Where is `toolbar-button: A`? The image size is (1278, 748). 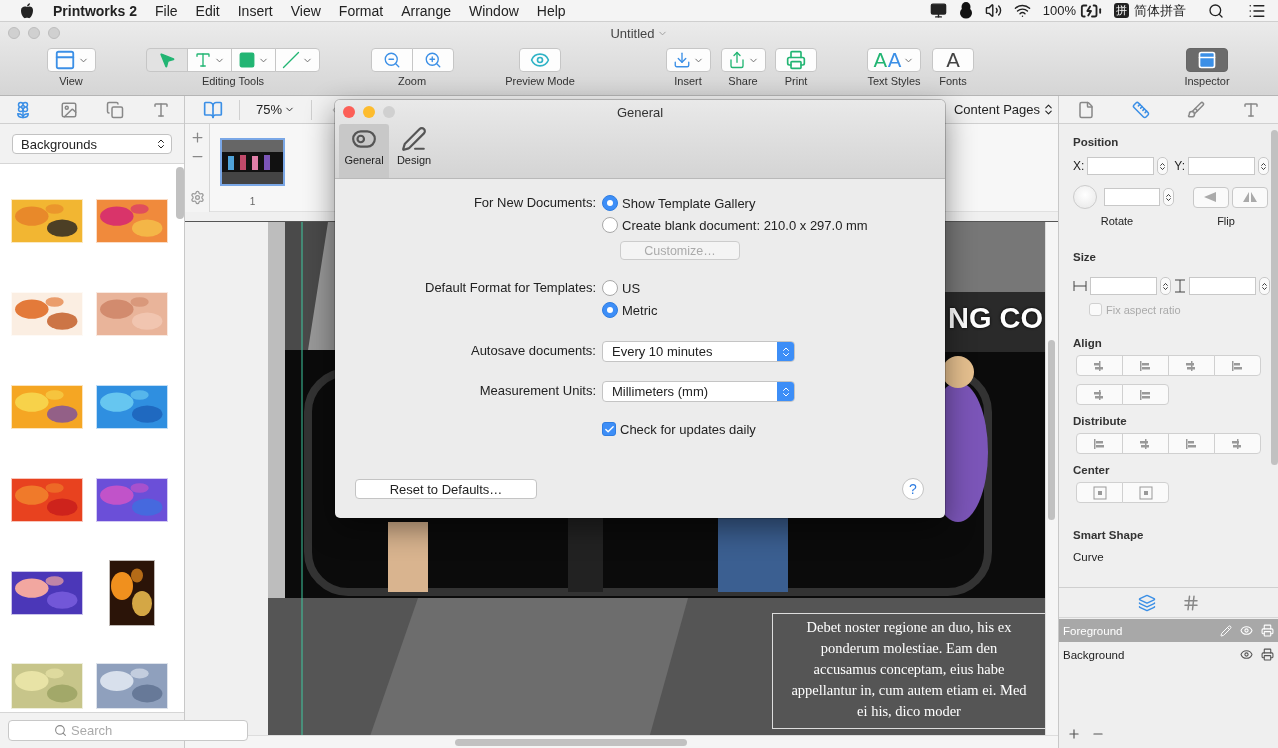
toolbar-button: A is located at coordinates (953, 60).